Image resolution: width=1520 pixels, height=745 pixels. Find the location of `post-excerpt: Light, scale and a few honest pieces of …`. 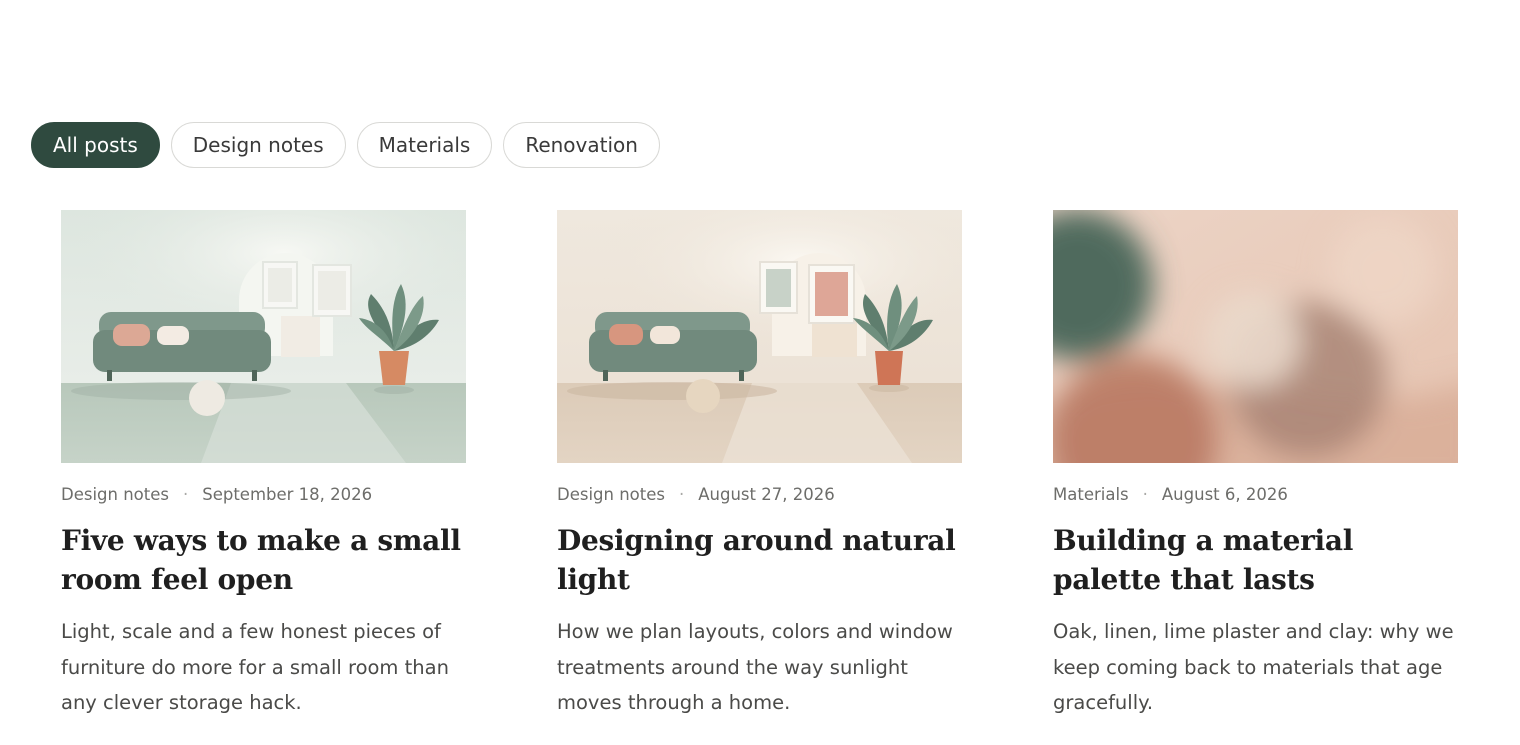

post-excerpt: Light, scale and a few honest pieces of … is located at coordinates (255, 667).